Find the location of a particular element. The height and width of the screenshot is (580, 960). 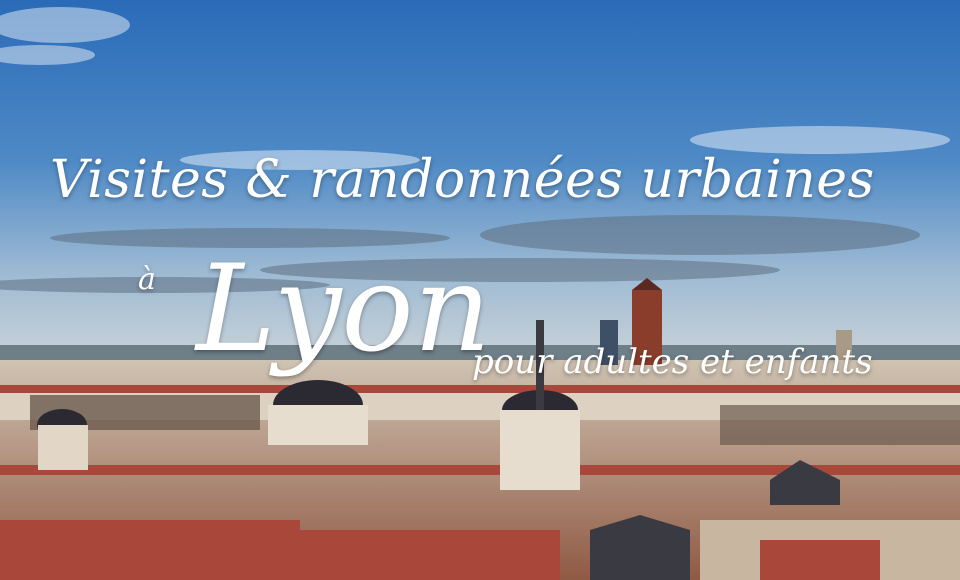

headline-preposition: à is located at coordinates (147, 279).